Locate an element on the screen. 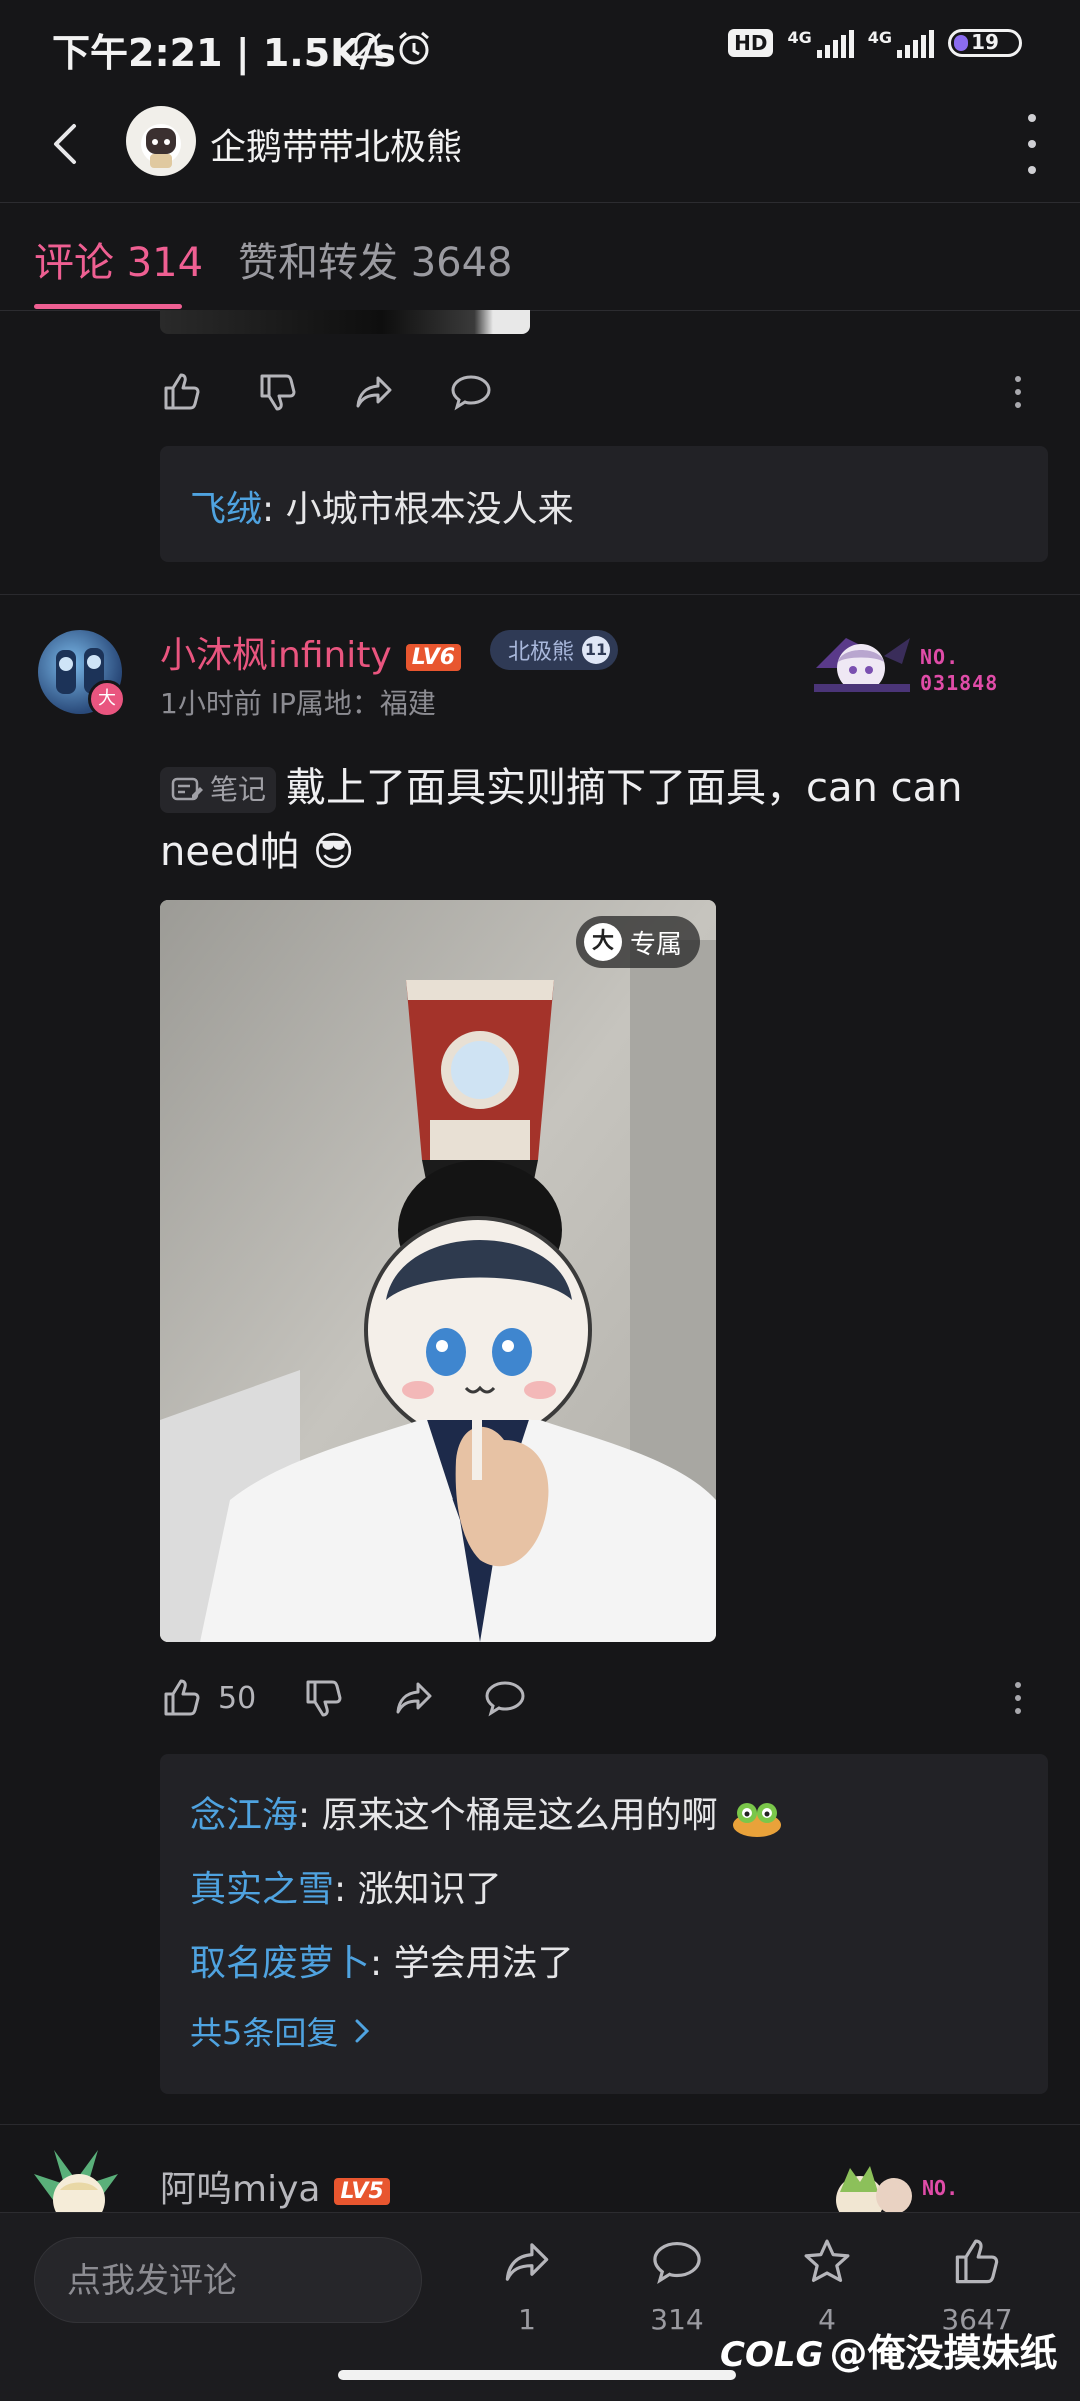 The height and width of the screenshot is (2401, 1080). bottom-favorite-button: 4 is located at coordinates (827, 2285).